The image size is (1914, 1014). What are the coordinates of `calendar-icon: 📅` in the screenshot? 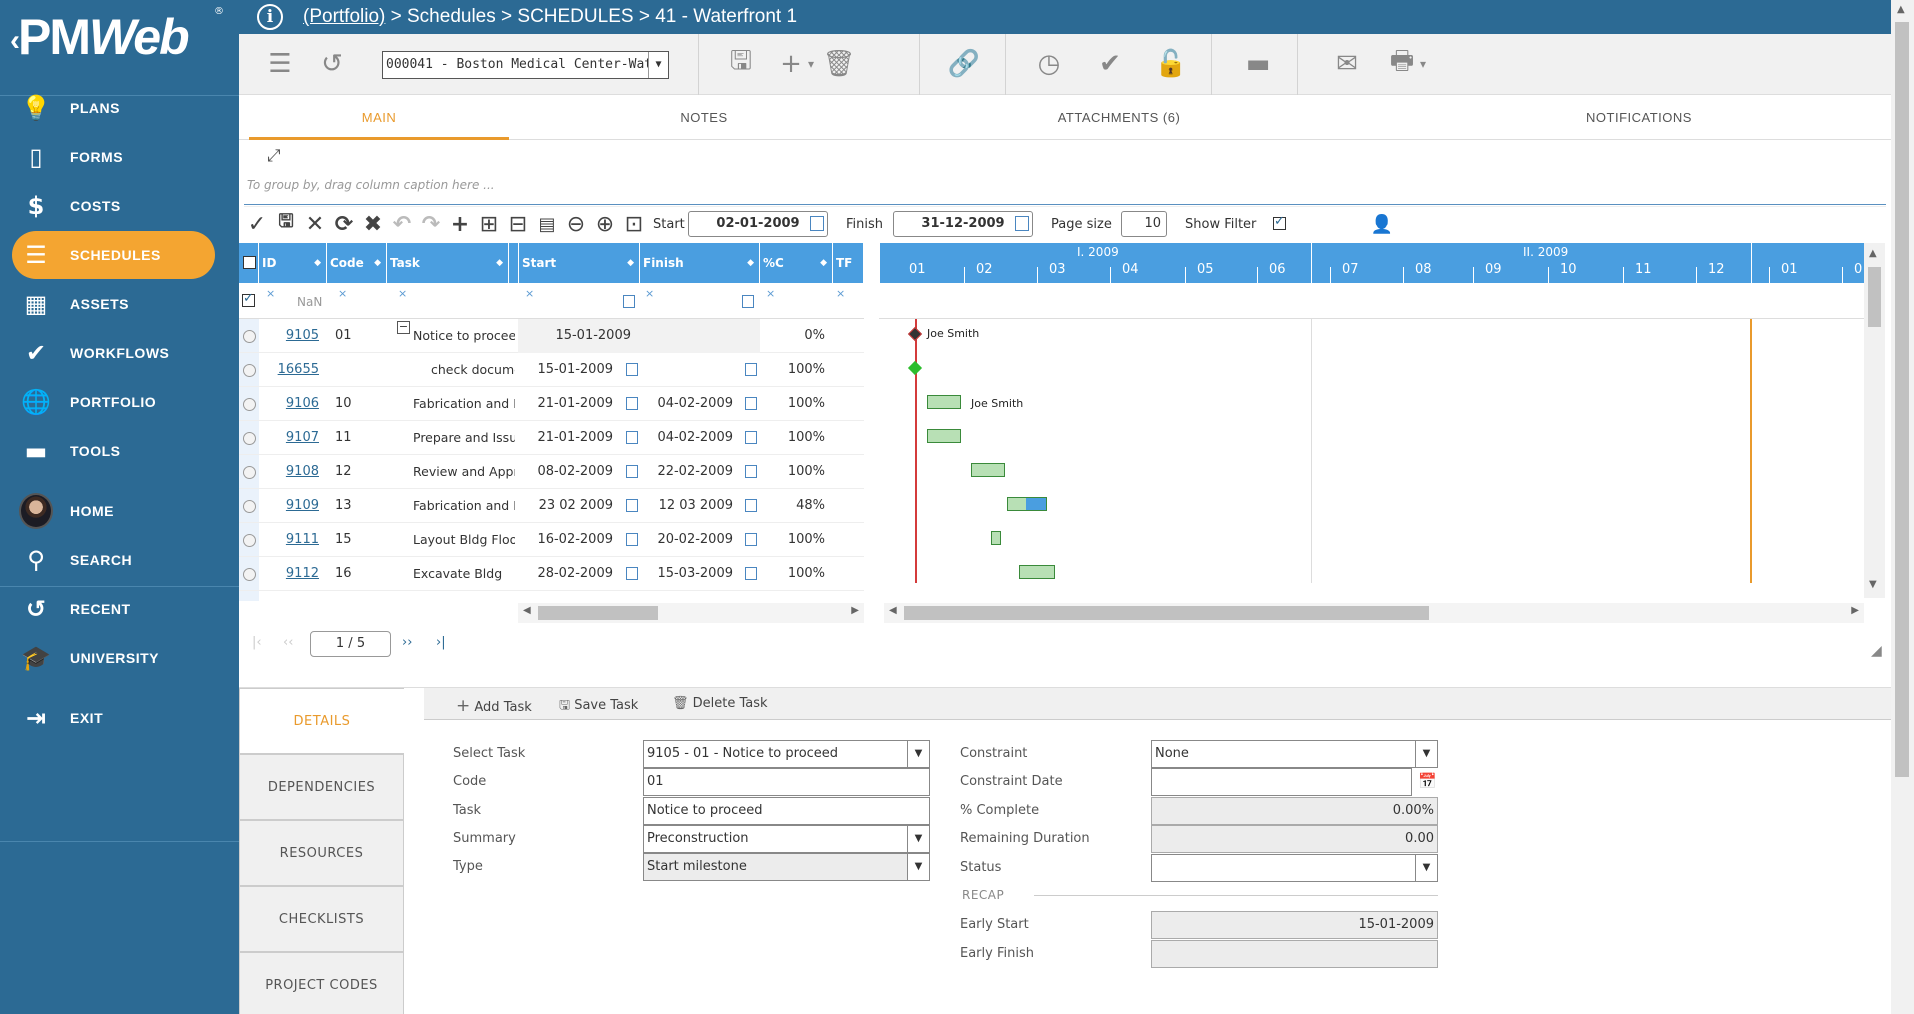 It's located at (1427, 781).